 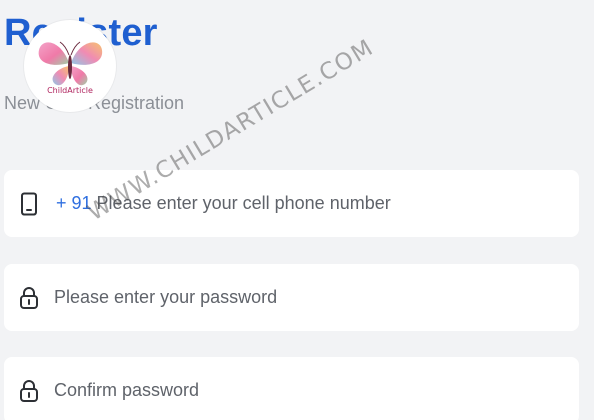 I want to click on butterfly-icon, so click(x=70, y=63).